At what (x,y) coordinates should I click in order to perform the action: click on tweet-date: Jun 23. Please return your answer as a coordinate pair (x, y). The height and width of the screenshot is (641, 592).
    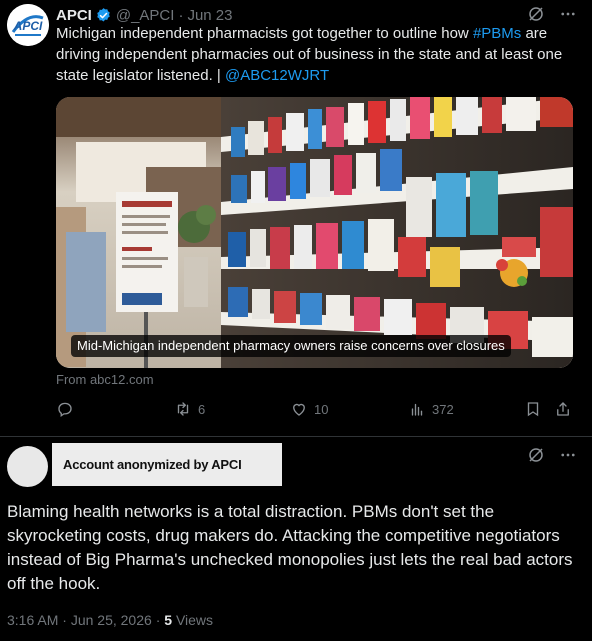
    Looking at the image, I should click on (209, 15).